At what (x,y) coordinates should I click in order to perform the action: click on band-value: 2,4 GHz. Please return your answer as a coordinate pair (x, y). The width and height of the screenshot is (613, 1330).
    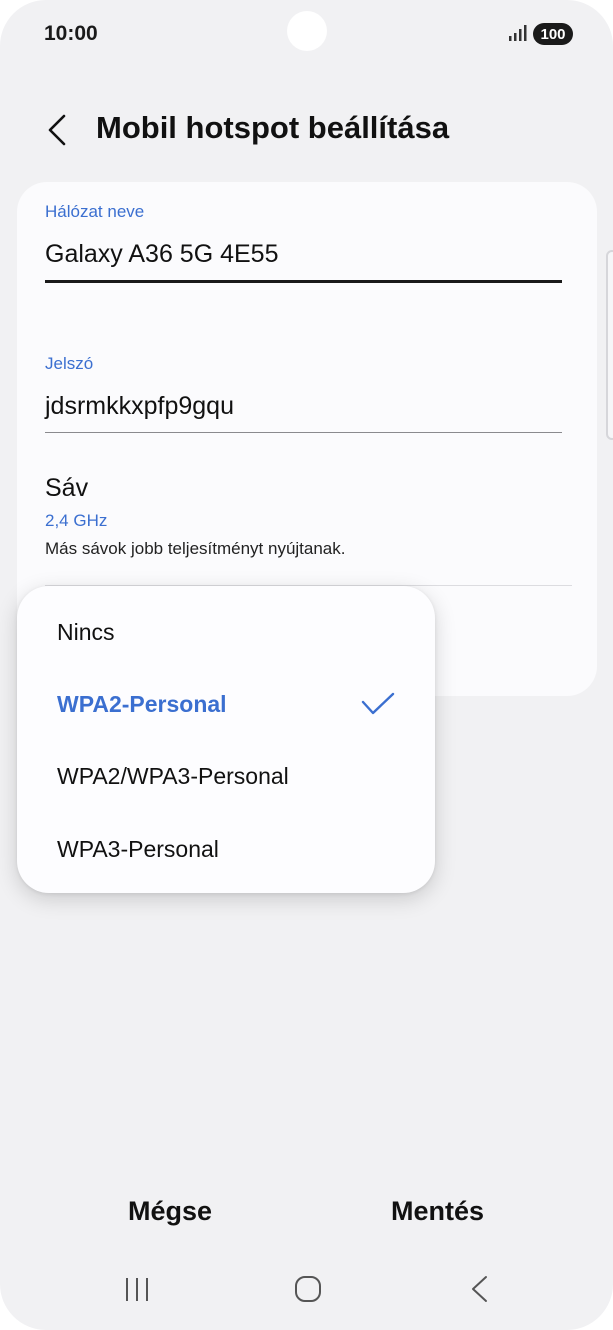
    Looking at the image, I should click on (76, 520).